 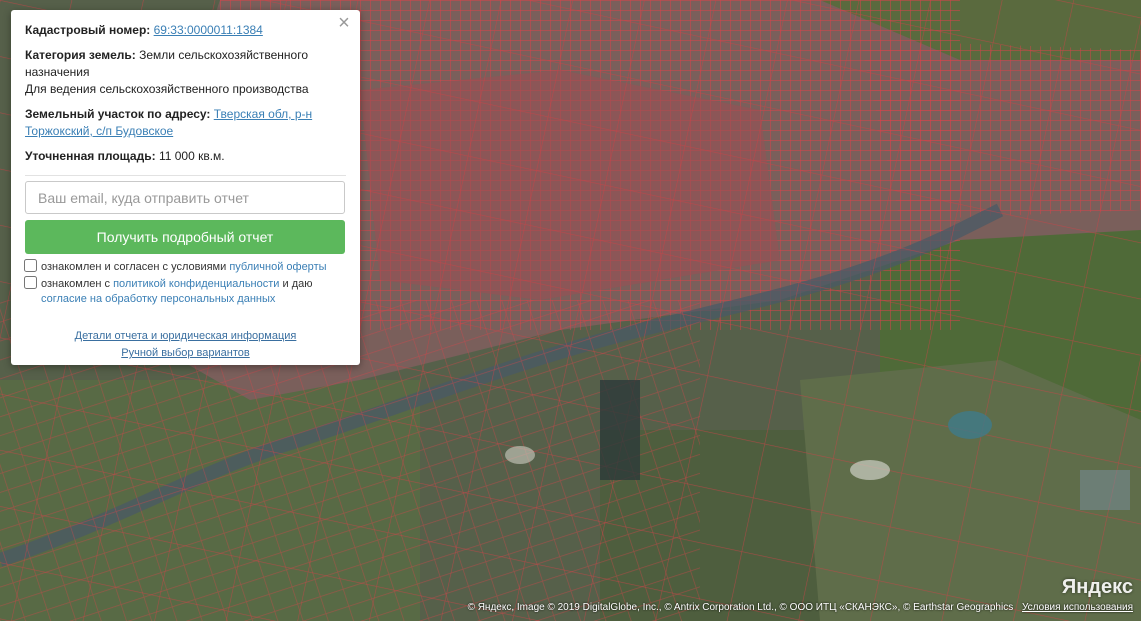 I want to click on privacy-consent-text: ознакомлен с, so click(x=76, y=284).